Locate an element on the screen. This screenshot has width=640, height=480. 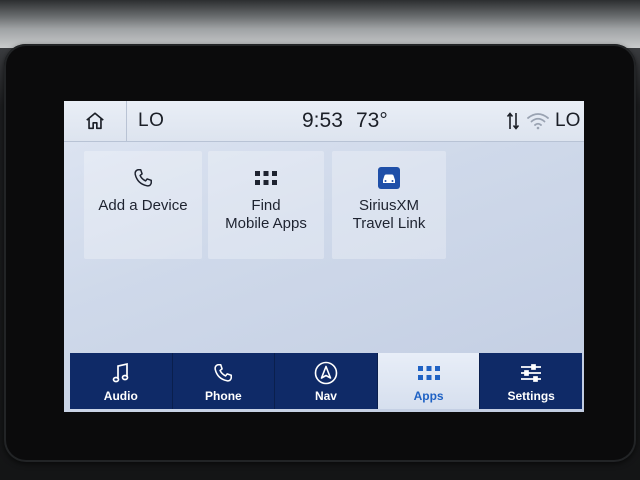
outside-temp: 73° is located at coordinates (372, 120).